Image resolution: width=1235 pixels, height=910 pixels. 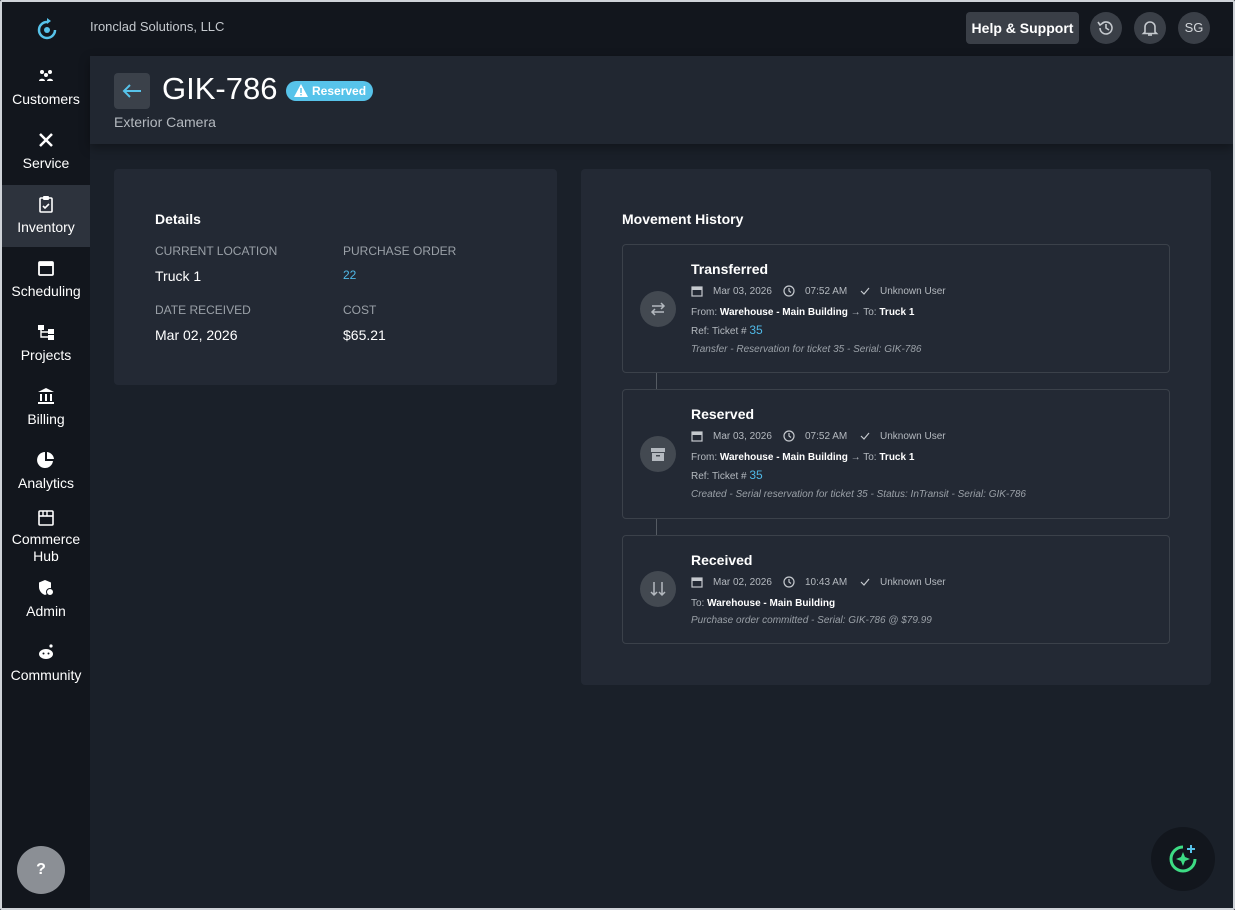 What do you see at coordinates (46, 227) in the screenshot?
I see `sidebar-item-label: Inventory` at bounding box center [46, 227].